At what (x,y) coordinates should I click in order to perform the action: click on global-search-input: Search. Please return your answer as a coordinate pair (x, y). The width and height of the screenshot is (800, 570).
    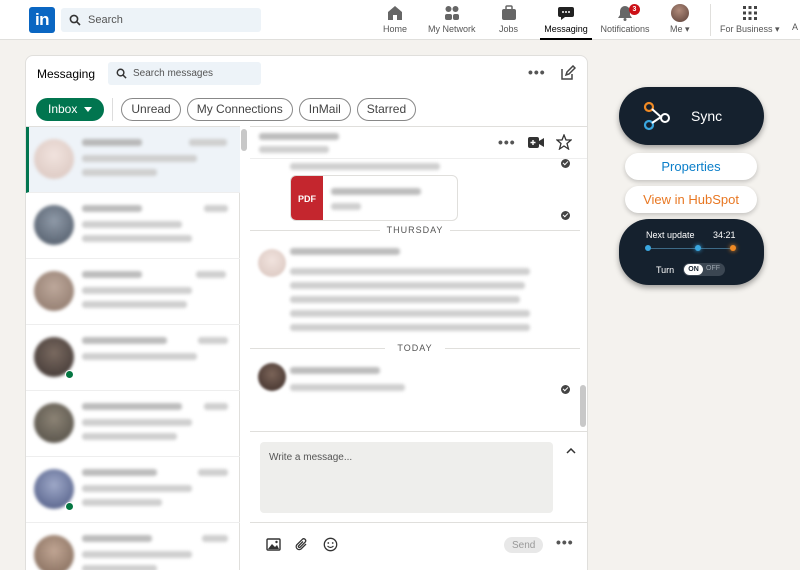
    Looking at the image, I should click on (161, 20).